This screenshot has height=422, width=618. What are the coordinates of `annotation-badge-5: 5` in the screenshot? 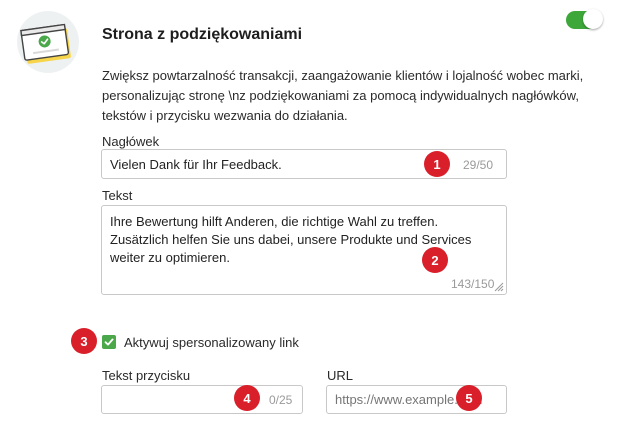 It's located at (469, 398).